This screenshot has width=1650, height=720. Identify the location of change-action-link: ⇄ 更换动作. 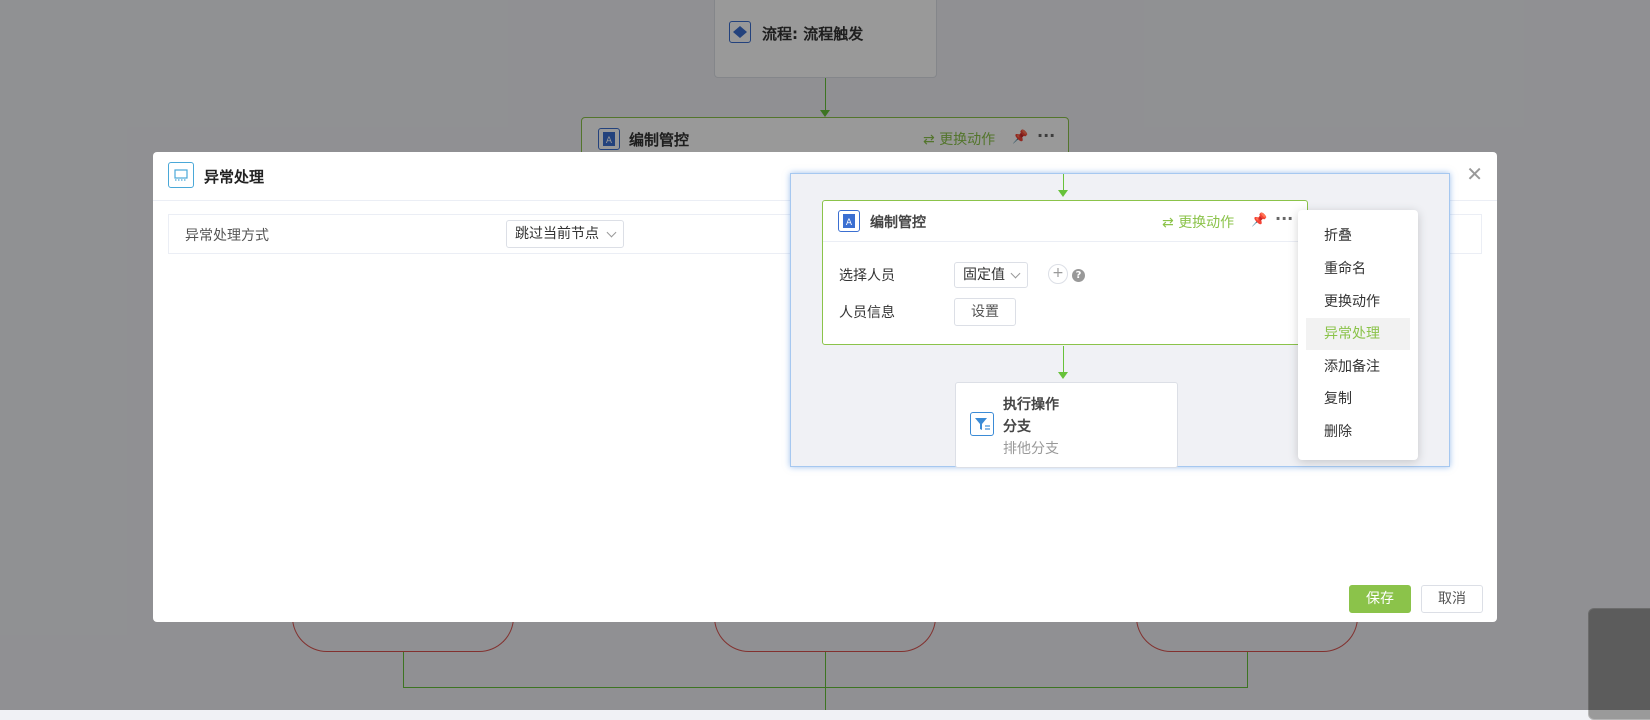
(1198, 222).